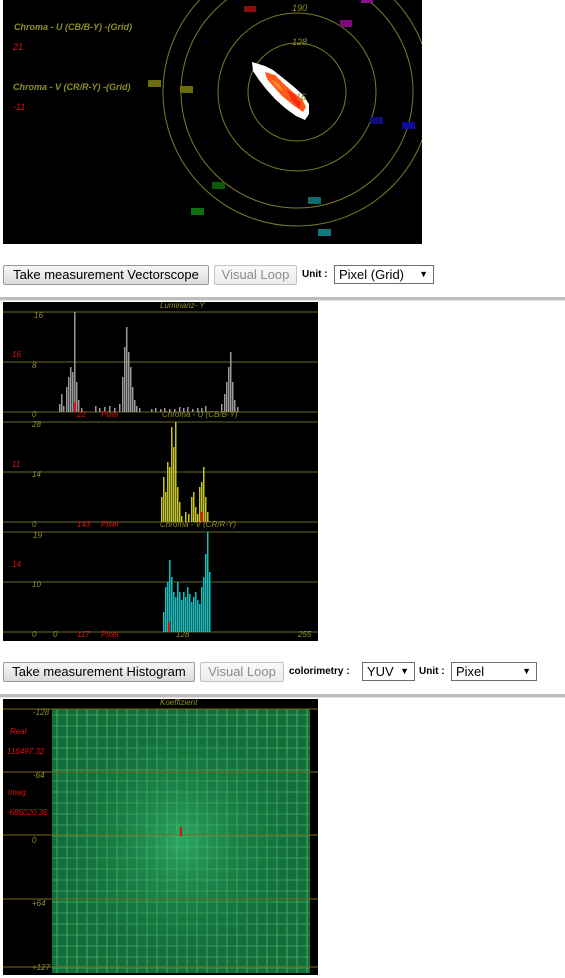 This screenshot has height=978, width=565. What do you see at coordinates (106, 275) in the screenshot?
I see `take-measurement-vectorscope-button: Take measurement Vectorscope` at bounding box center [106, 275].